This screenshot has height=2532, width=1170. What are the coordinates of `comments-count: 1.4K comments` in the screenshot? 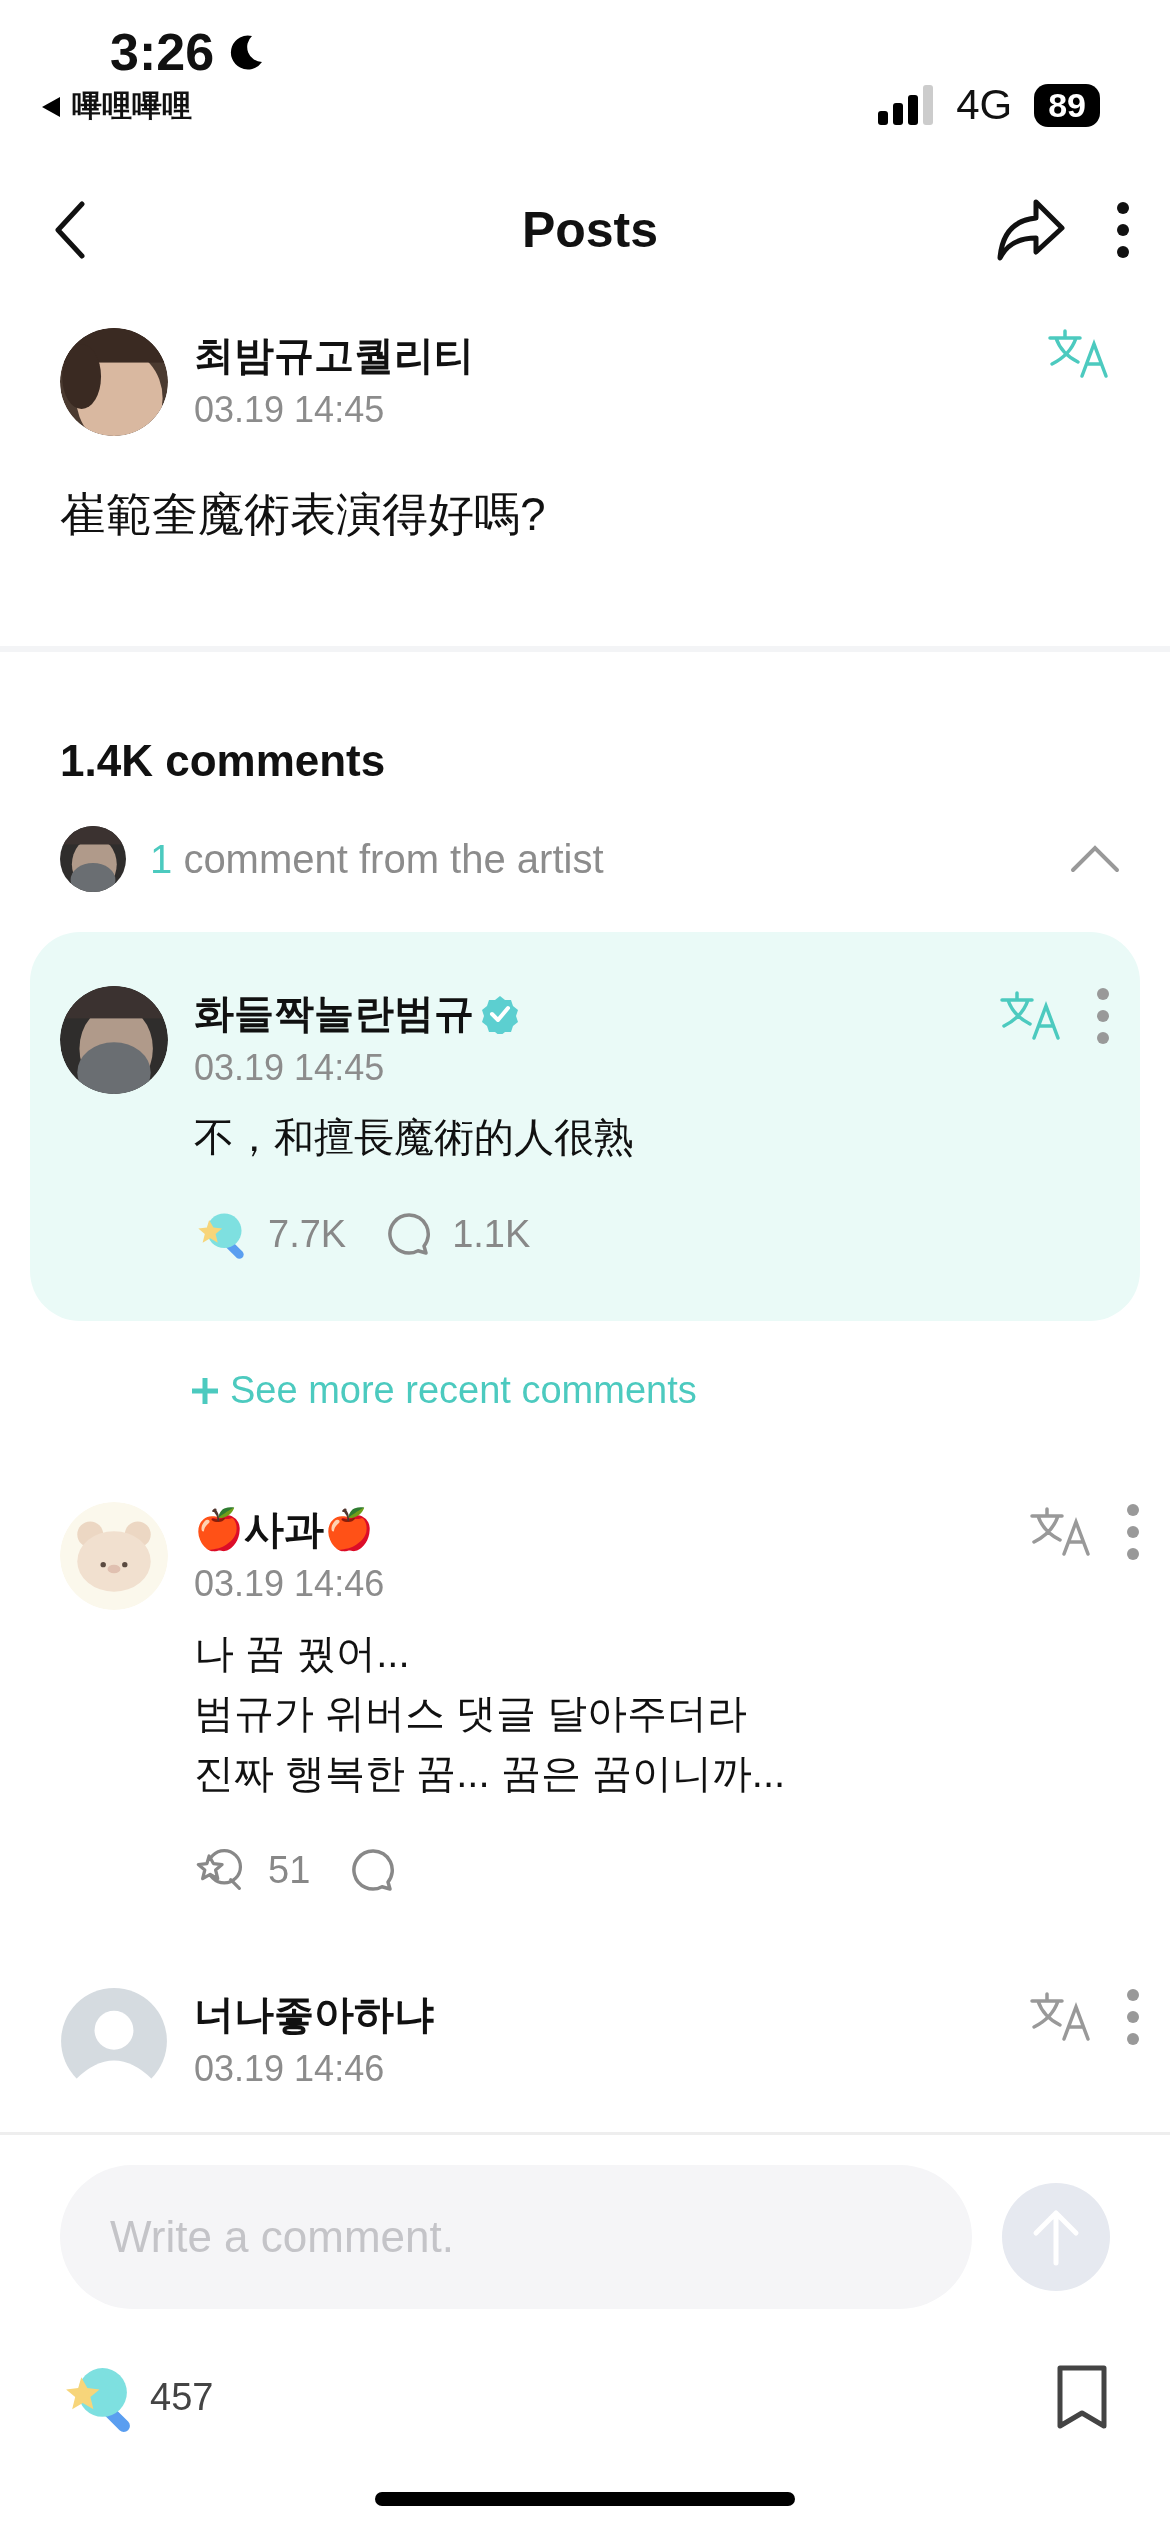 It's located at (223, 761).